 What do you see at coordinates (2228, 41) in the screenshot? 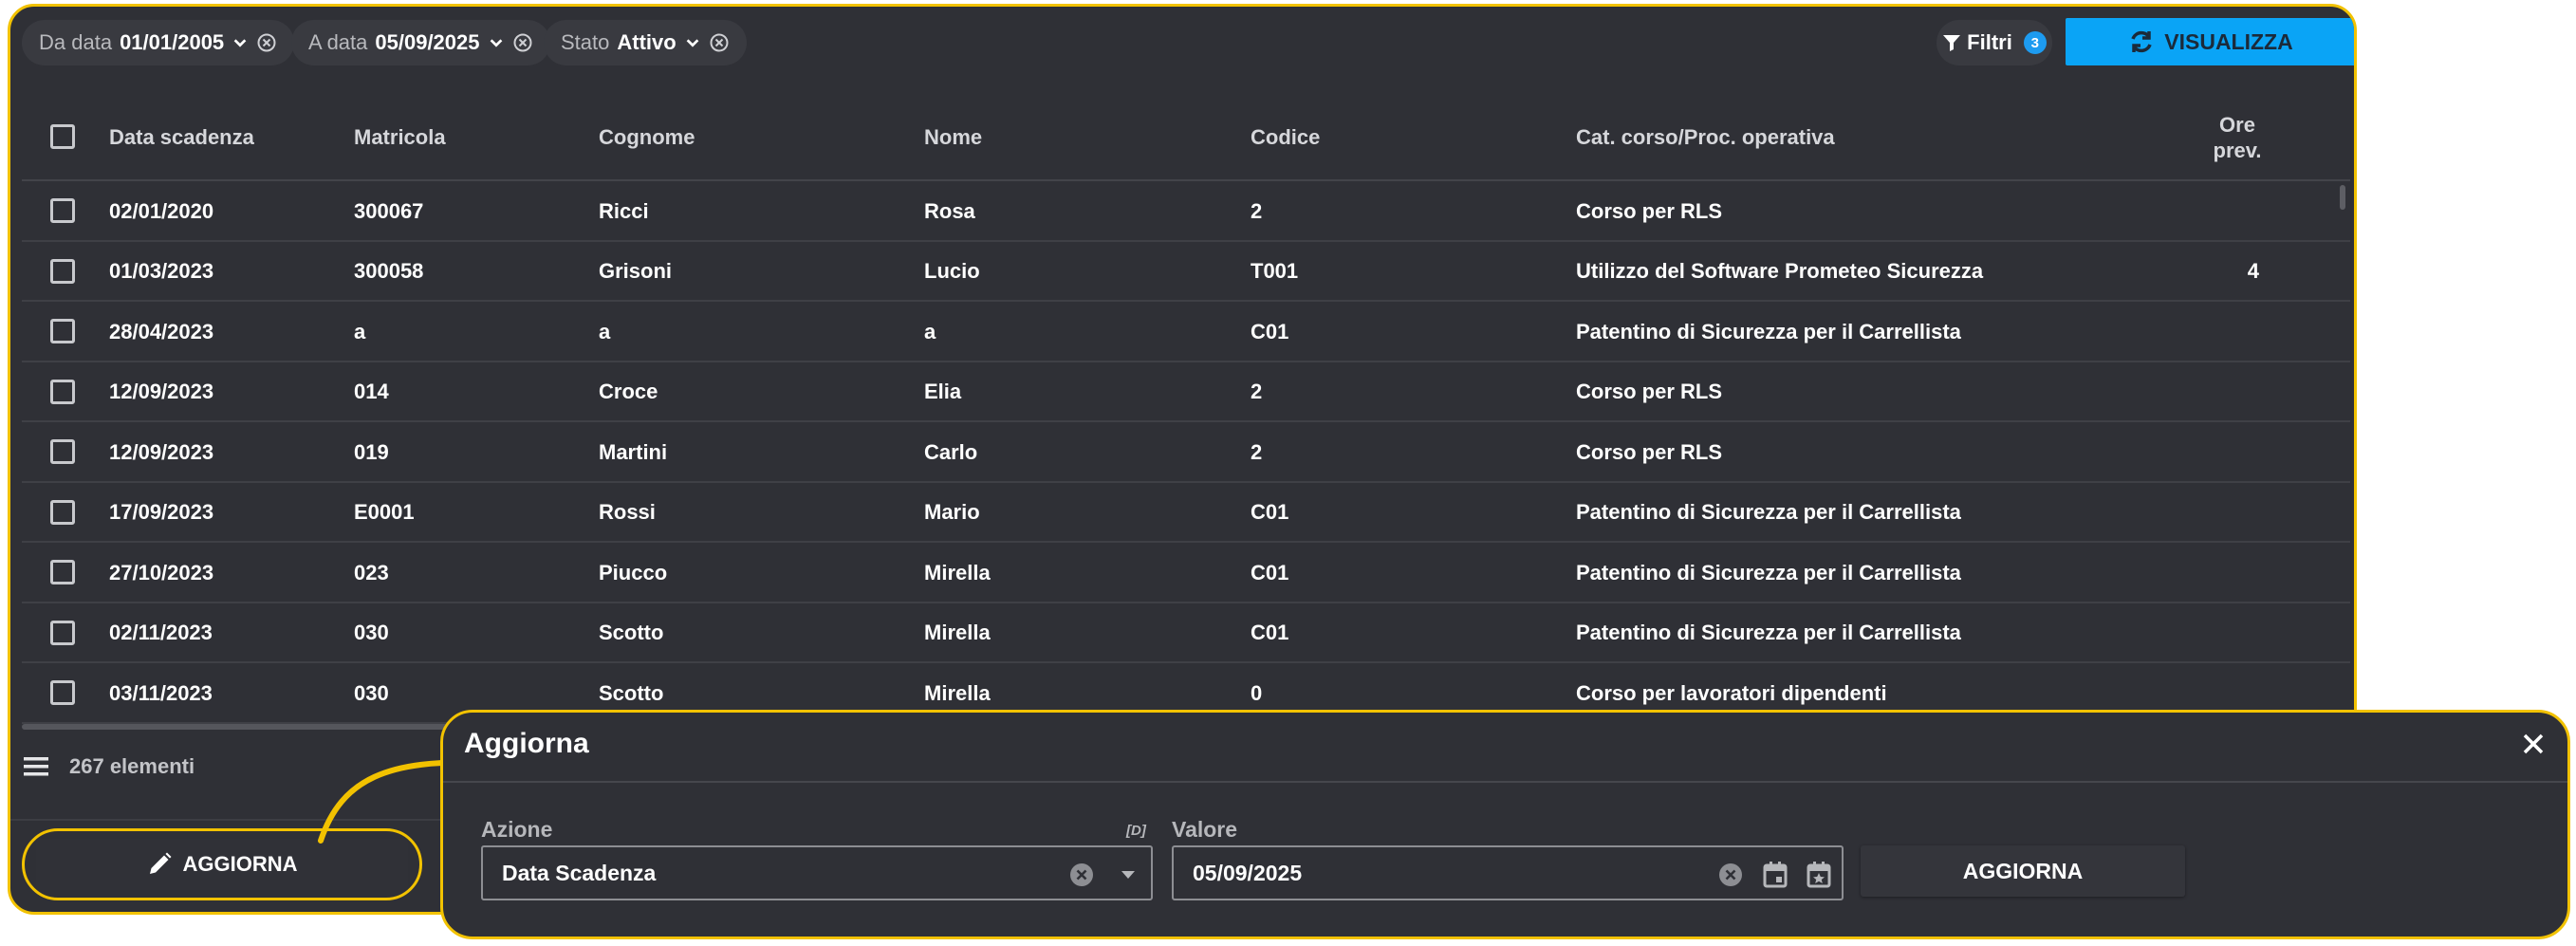
I see `visualizza-label: VISUALIZZA` at bounding box center [2228, 41].